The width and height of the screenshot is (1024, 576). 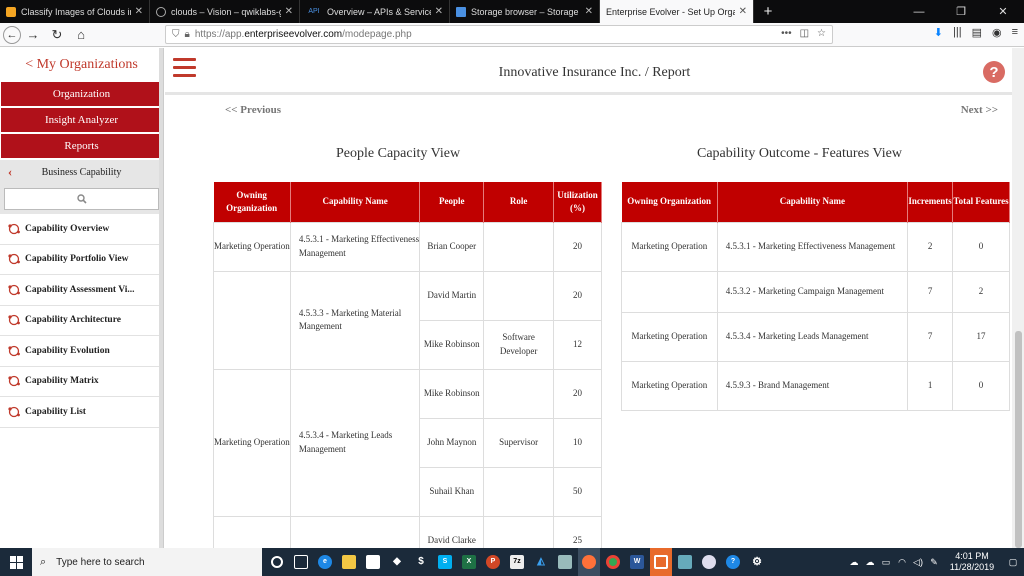 What do you see at coordinates (518, 202) in the screenshot?
I see `column-header: Role` at bounding box center [518, 202].